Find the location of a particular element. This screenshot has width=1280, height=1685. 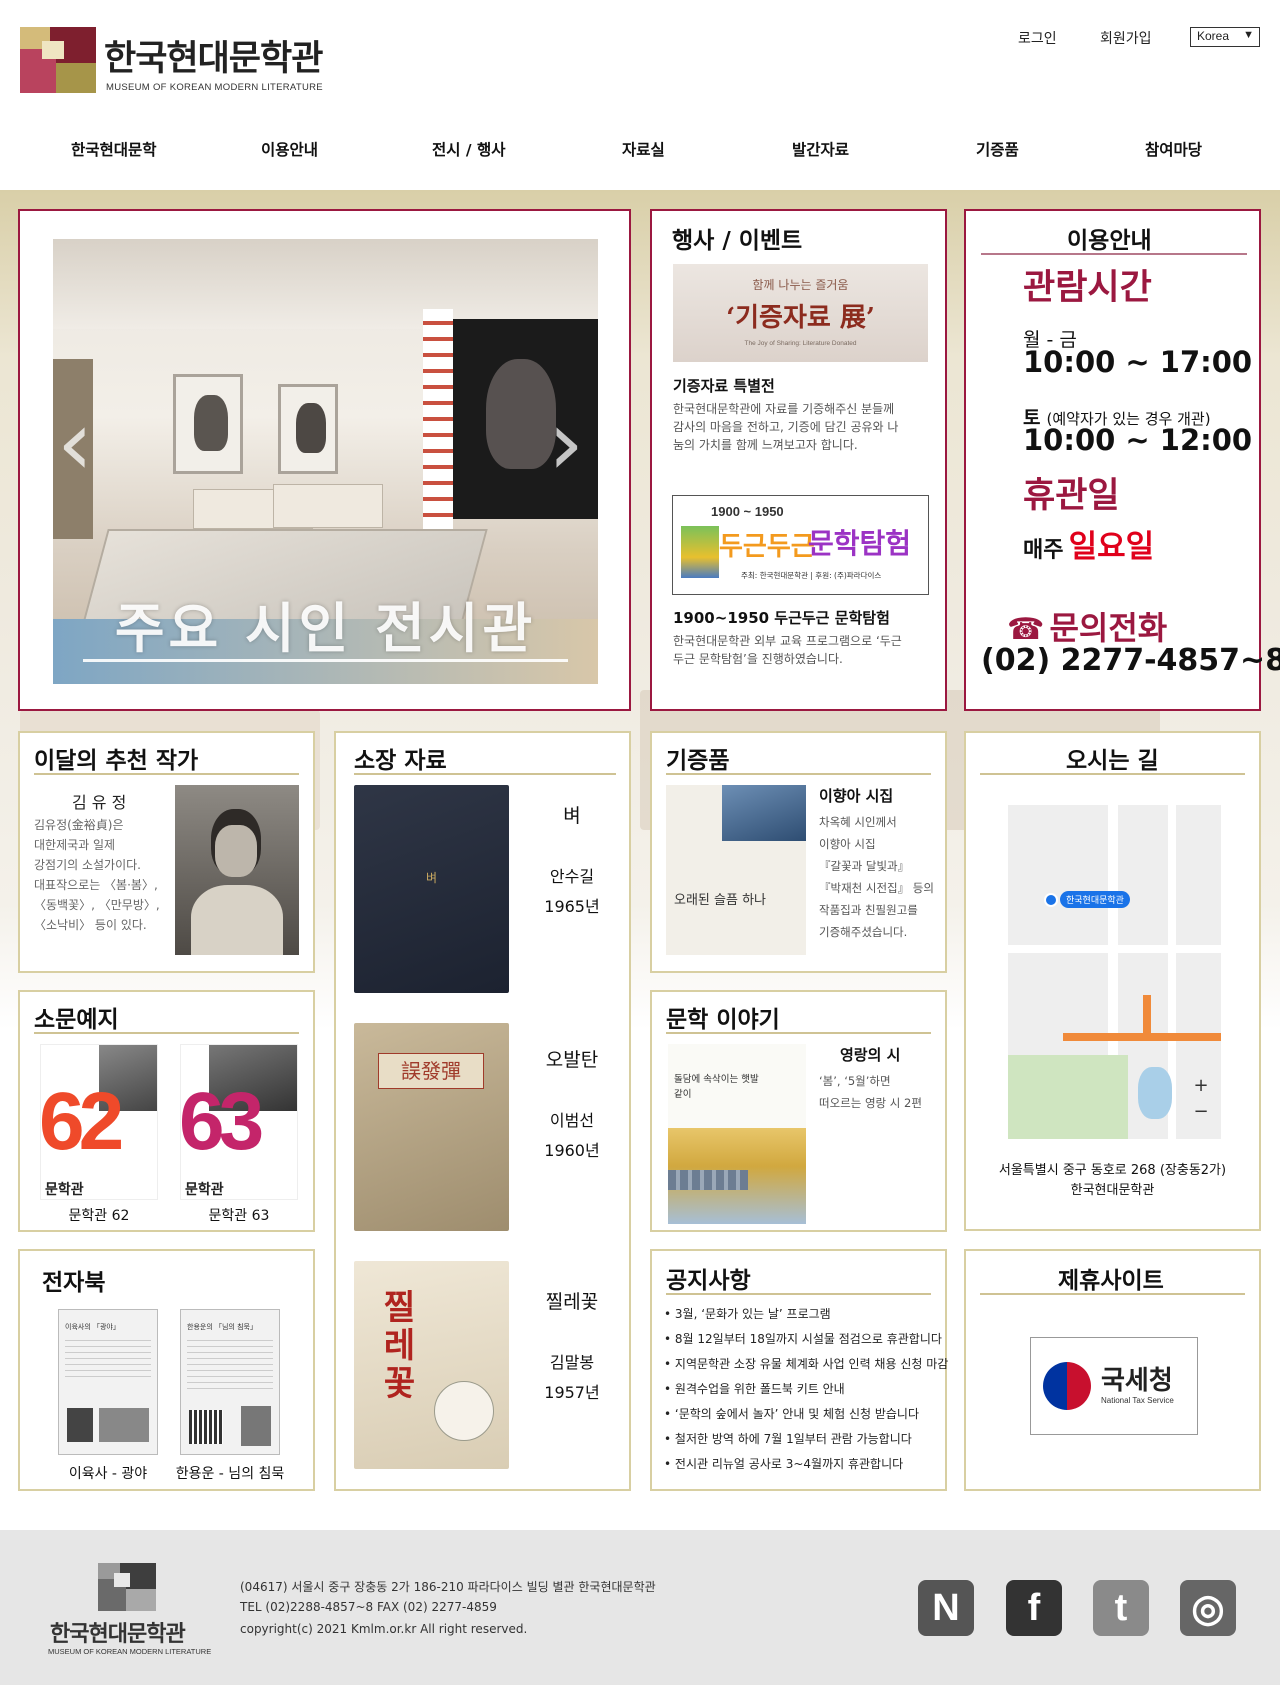

collection-cover-2: 誤發彈 is located at coordinates (431, 1127).